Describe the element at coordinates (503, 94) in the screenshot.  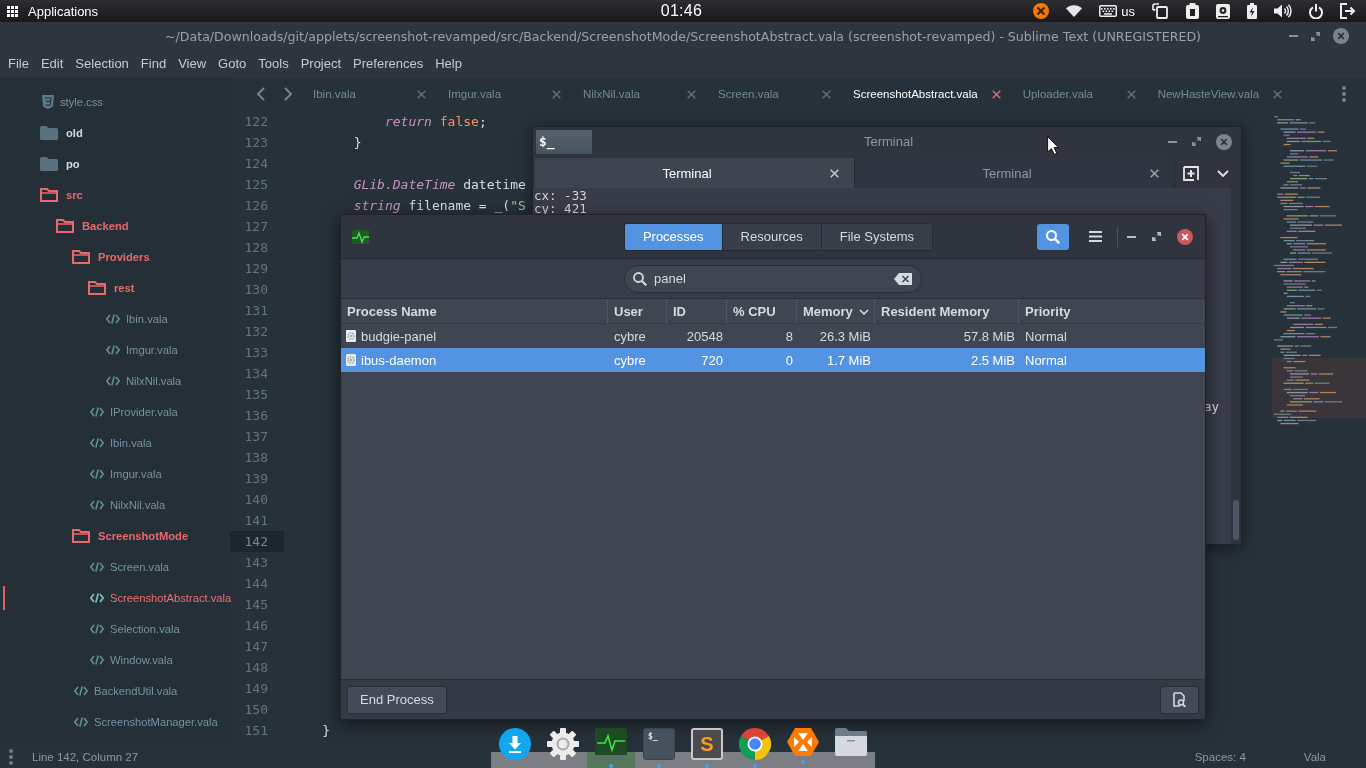
I see `editor-tab: Imgur.vala` at that location.